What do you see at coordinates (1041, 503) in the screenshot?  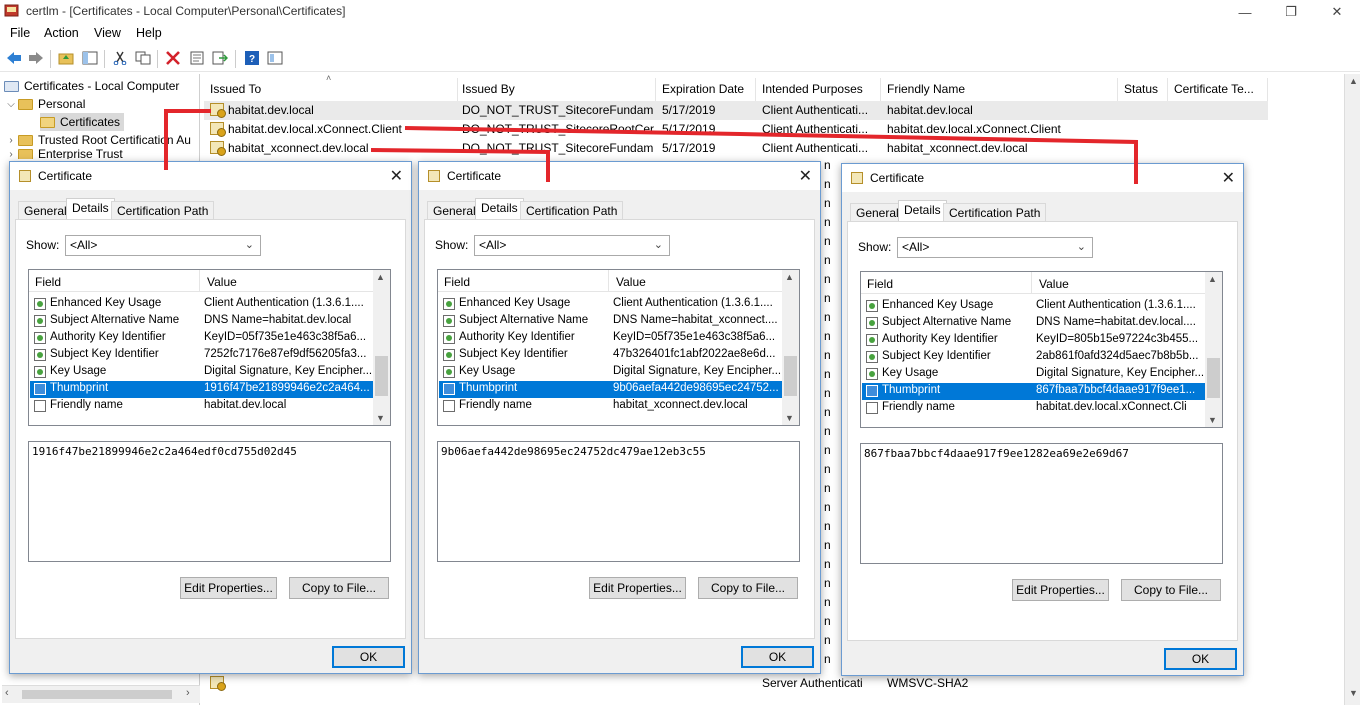 I see `thumbprint-value-box: 867fbaa7bbcf4daae917f9ee1282ea69e2e69d67` at bounding box center [1041, 503].